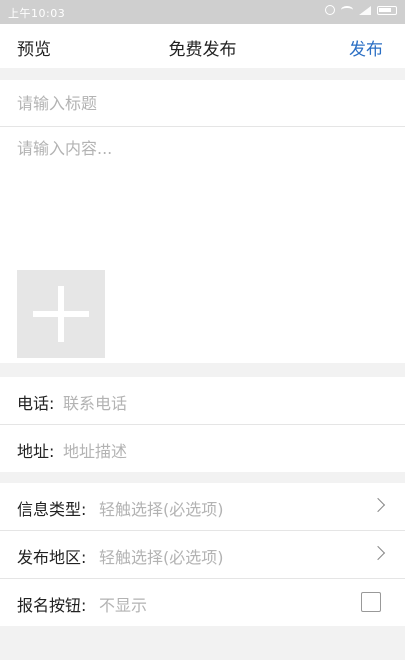 This screenshot has height=660, width=405. I want to click on alarm-icon, so click(330, 10).